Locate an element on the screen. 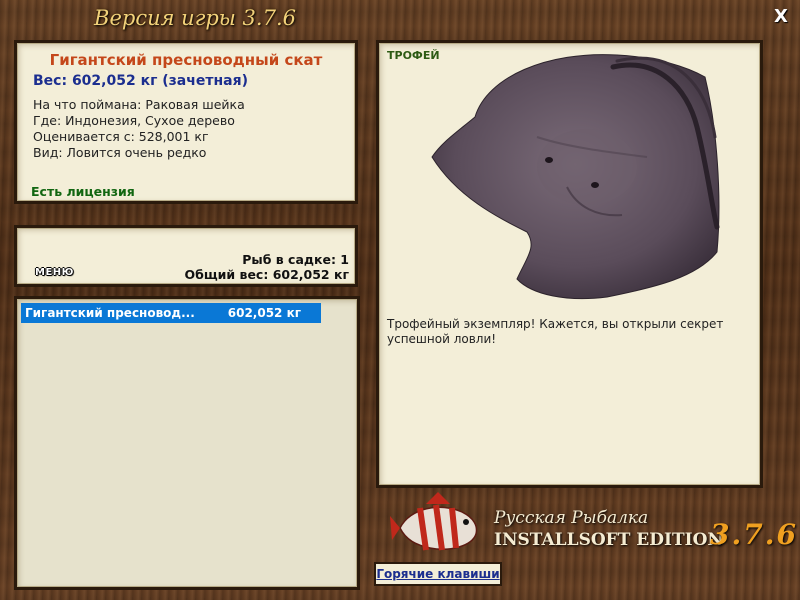  stingray-icon is located at coordinates (575, 177).